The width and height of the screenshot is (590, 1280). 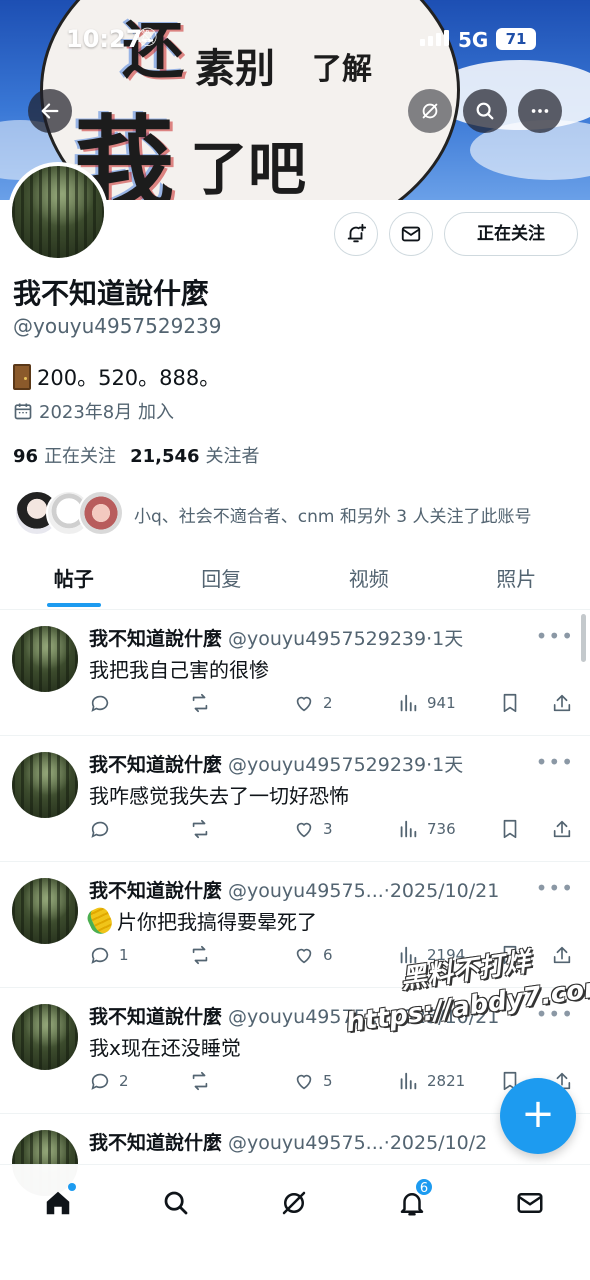 What do you see at coordinates (356, 234) in the screenshot?
I see `notify-button` at bounding box center [356, 234].